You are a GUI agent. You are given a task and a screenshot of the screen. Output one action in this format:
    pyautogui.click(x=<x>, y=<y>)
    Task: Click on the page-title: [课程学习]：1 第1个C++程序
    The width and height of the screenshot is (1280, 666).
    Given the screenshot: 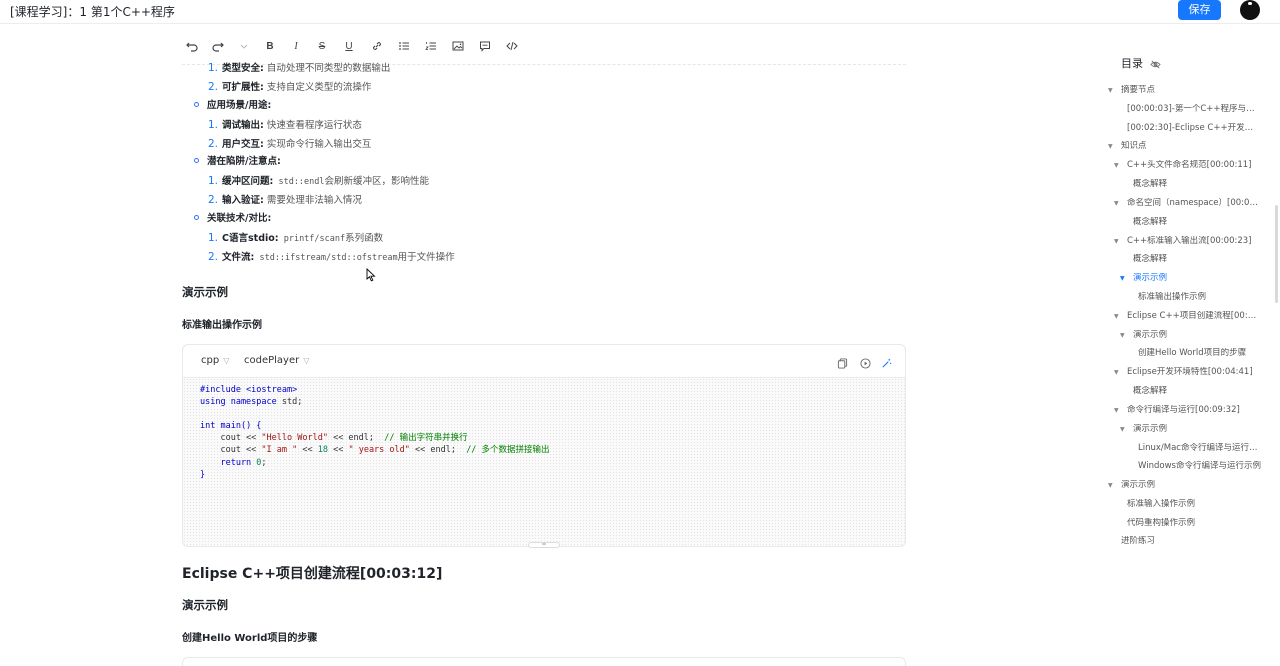 What is the action you would take?
    pyautogui.click(x=92, y=12)
    